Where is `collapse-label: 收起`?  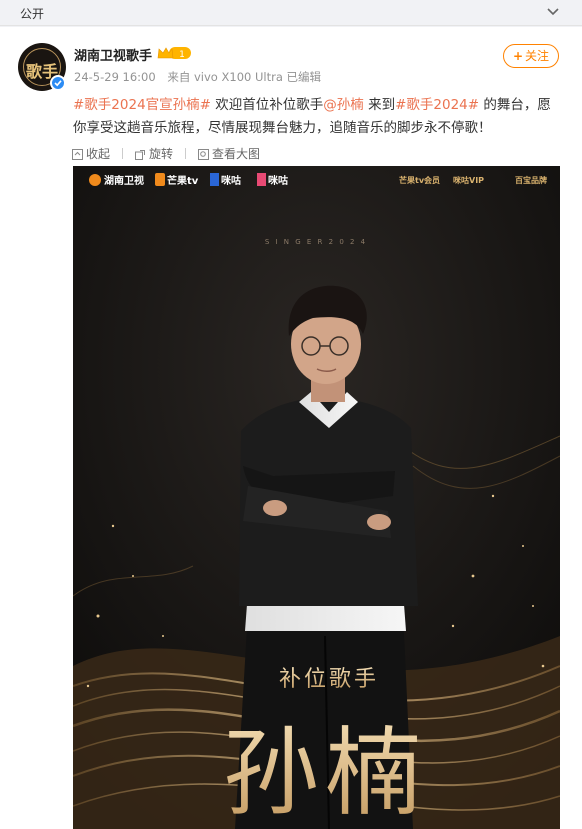
collapse-label: 收起 is located at coordinates (98, 154).